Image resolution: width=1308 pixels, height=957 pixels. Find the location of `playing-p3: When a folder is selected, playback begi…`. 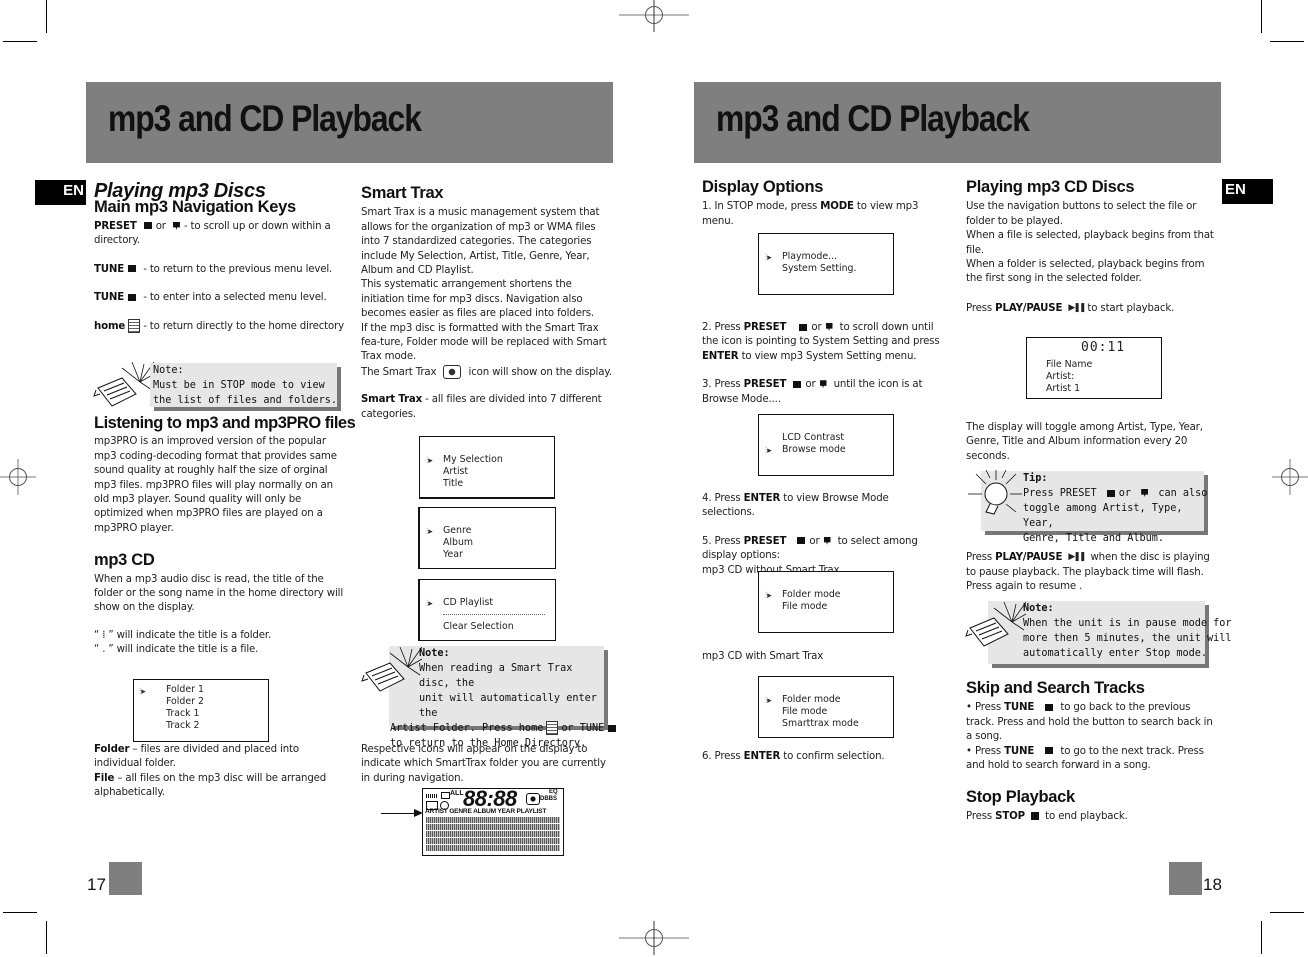

playing-p3: When a folder is selected, playback begi… is located at coordinates (1085, 272).